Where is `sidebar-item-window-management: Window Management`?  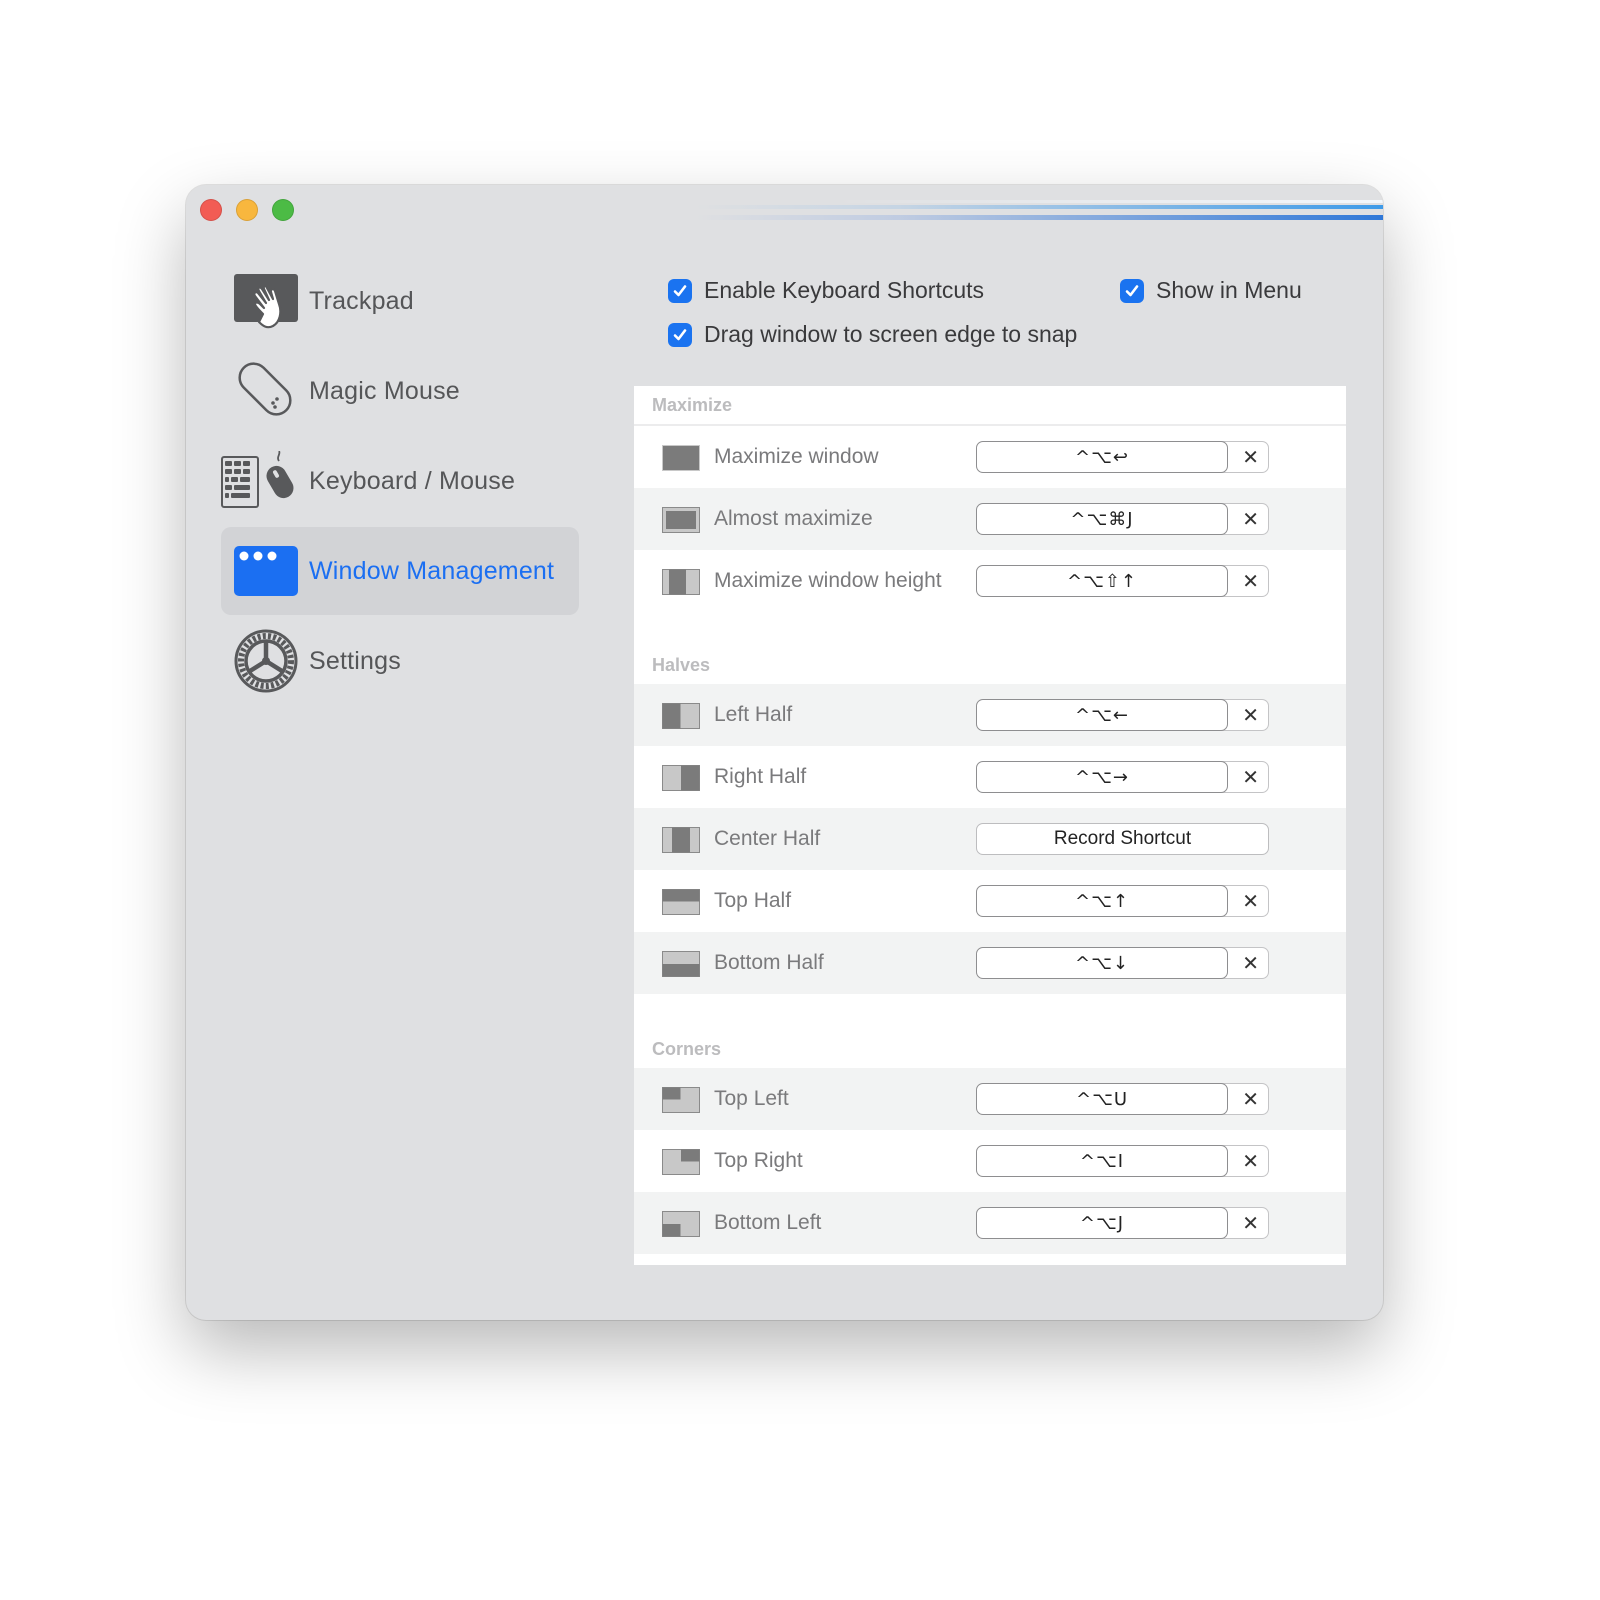 sidebar-item-window-management: Window Management is located at coordinates (400, 571).